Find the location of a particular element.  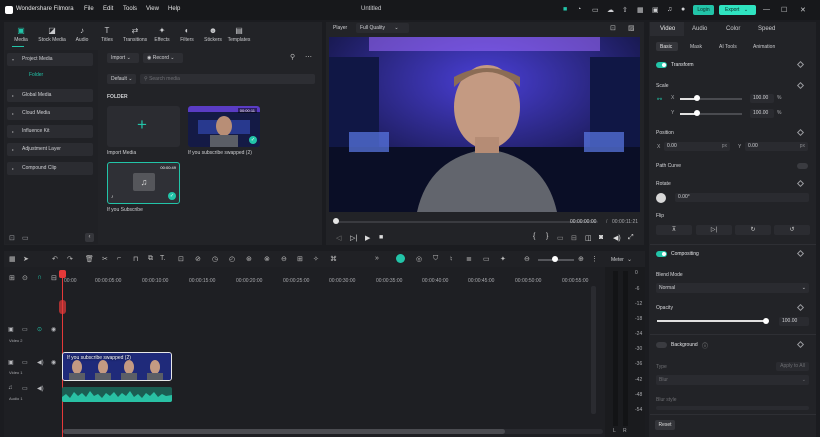

split-icon: ✂ is located at coordinates (105, 259).